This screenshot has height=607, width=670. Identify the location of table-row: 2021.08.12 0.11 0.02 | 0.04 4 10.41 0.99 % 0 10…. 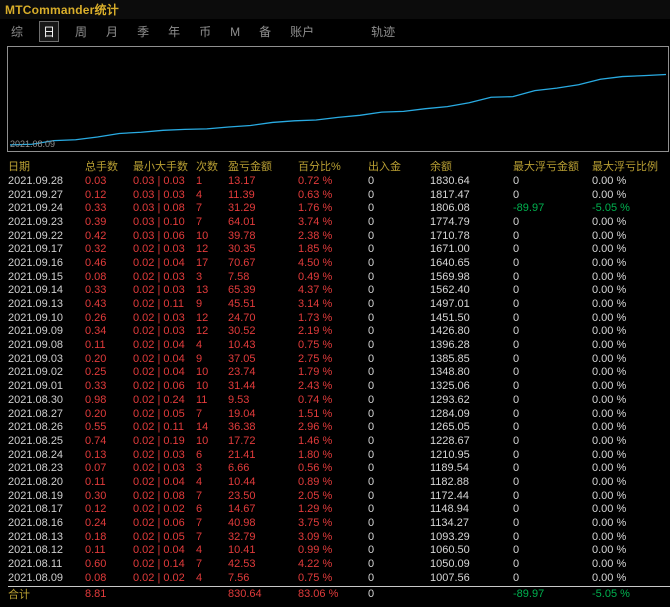
(339, 551).